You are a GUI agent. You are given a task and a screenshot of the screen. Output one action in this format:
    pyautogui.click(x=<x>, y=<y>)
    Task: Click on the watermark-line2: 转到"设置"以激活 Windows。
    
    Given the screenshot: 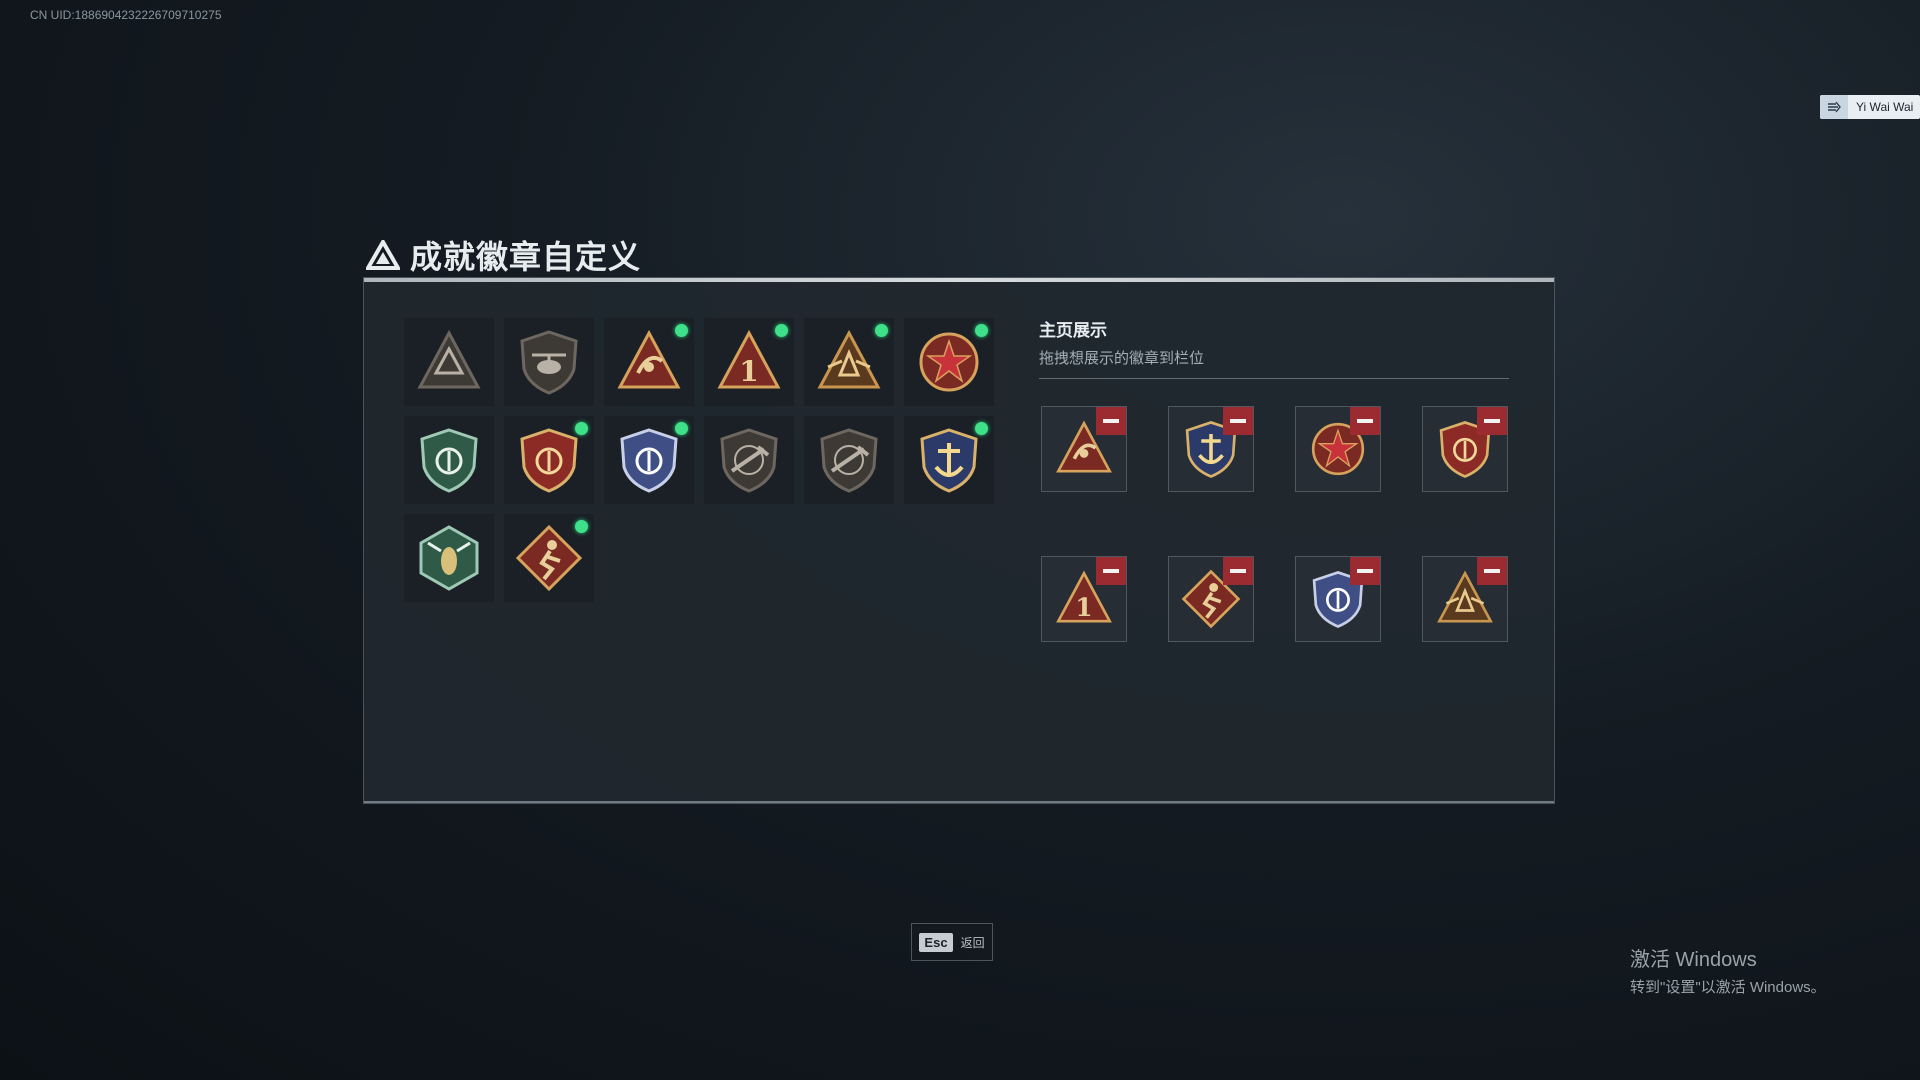 What is the action you would take?
    pyautogui.click(x=1728, y=987)
    